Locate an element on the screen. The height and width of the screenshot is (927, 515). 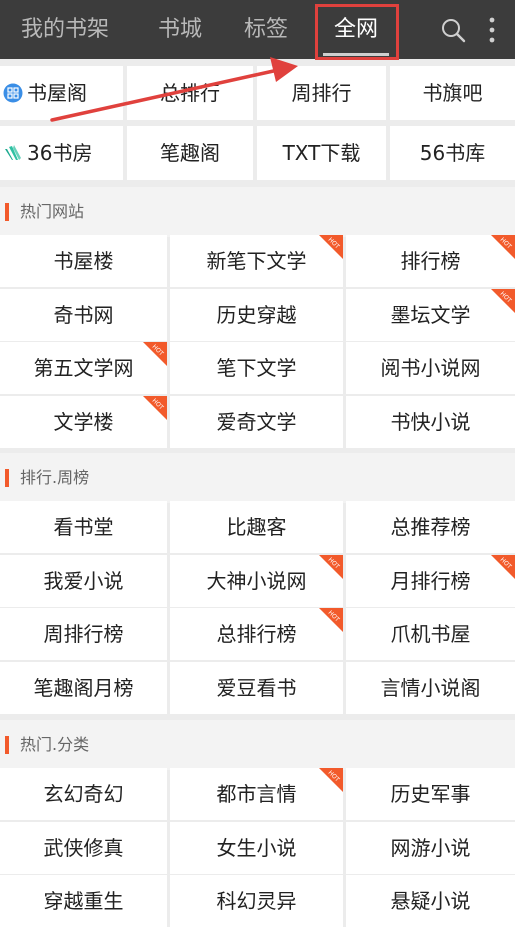
site-link-label: 比趣客 is located at coordinates (256, 527).